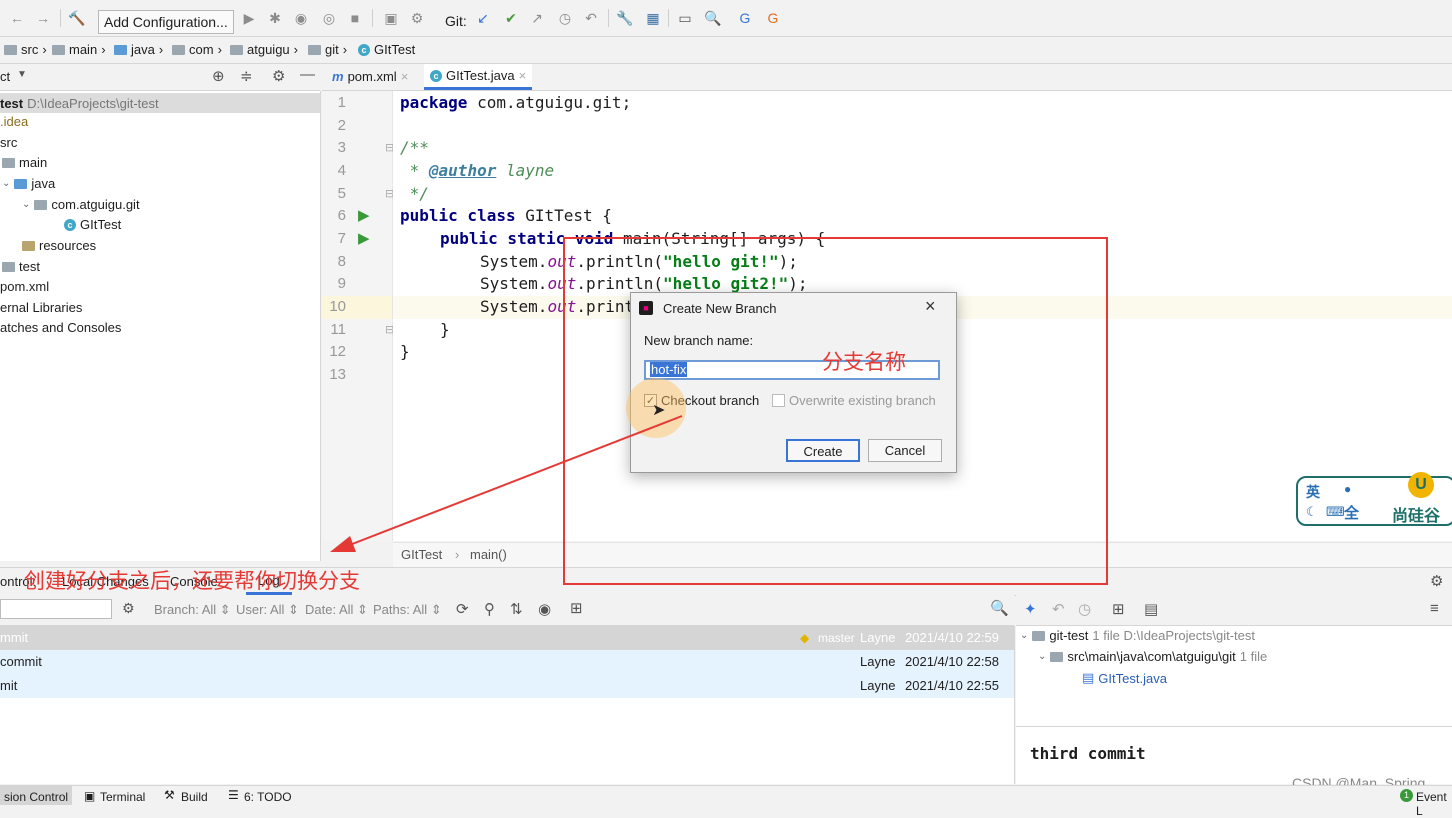 This screenshot has height=818, width=1452. What do you see at coordinates (21, 266) in the screenshot?
I see `tree-node-test: test` at bounding box center [21, 266].